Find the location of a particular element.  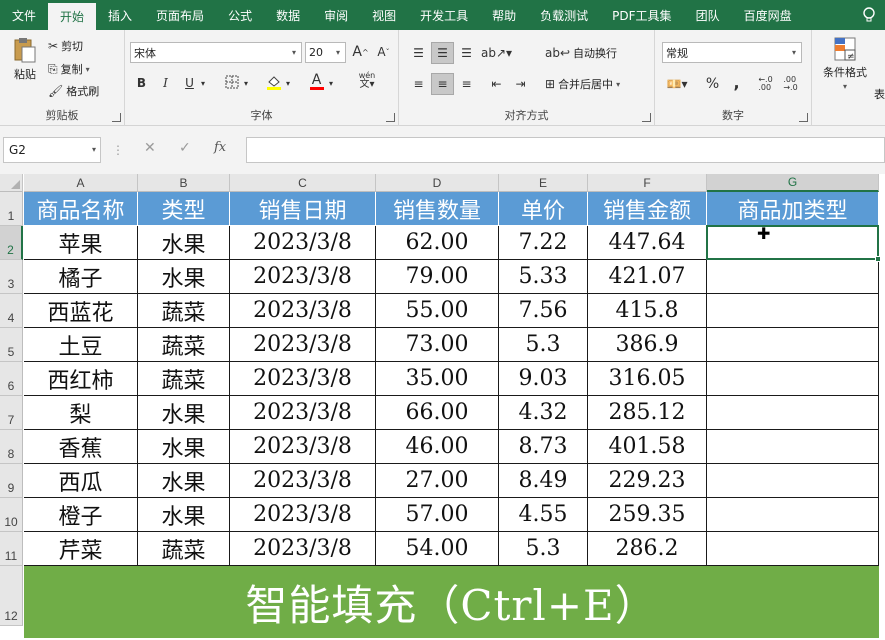

data-cell: 5.3 is located at coordinates (543, 345).